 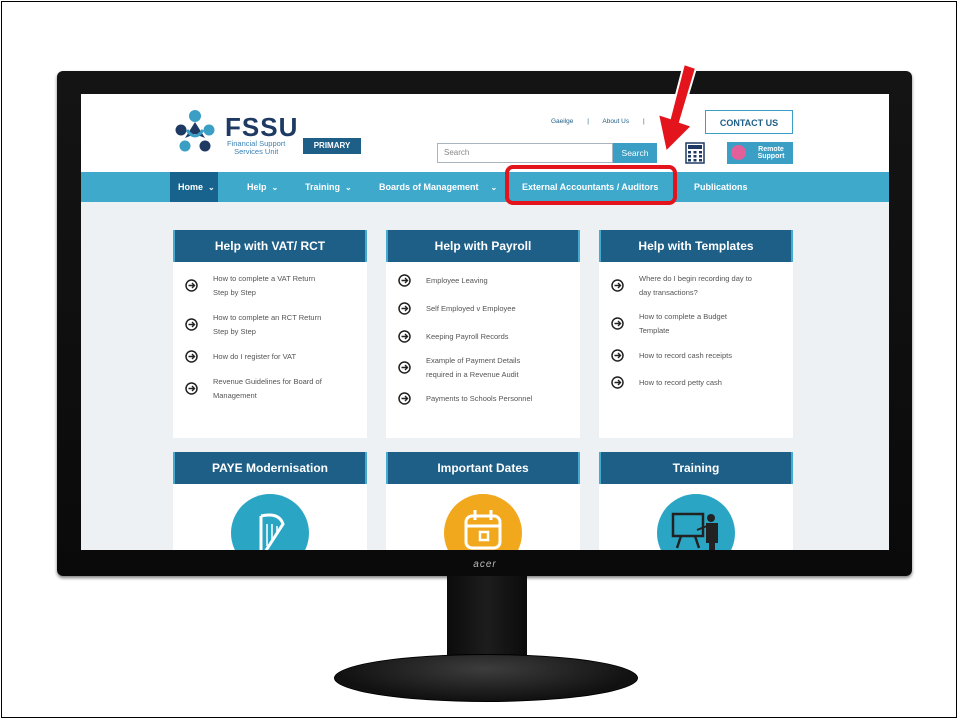 What do you see at coordinates (483, 522) in the screenshot?
I see `calendar-icon` at bounding box center [483, 522].